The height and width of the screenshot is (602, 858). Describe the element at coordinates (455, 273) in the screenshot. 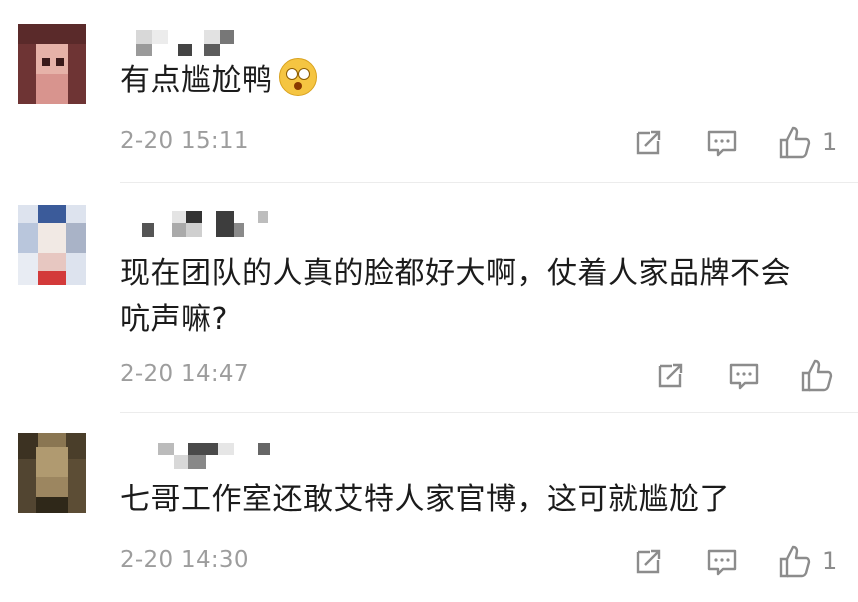

I see `comment-text-line-1: 现在团队的人真的脸都好大啊，仗着人家品牌不会` at that location.